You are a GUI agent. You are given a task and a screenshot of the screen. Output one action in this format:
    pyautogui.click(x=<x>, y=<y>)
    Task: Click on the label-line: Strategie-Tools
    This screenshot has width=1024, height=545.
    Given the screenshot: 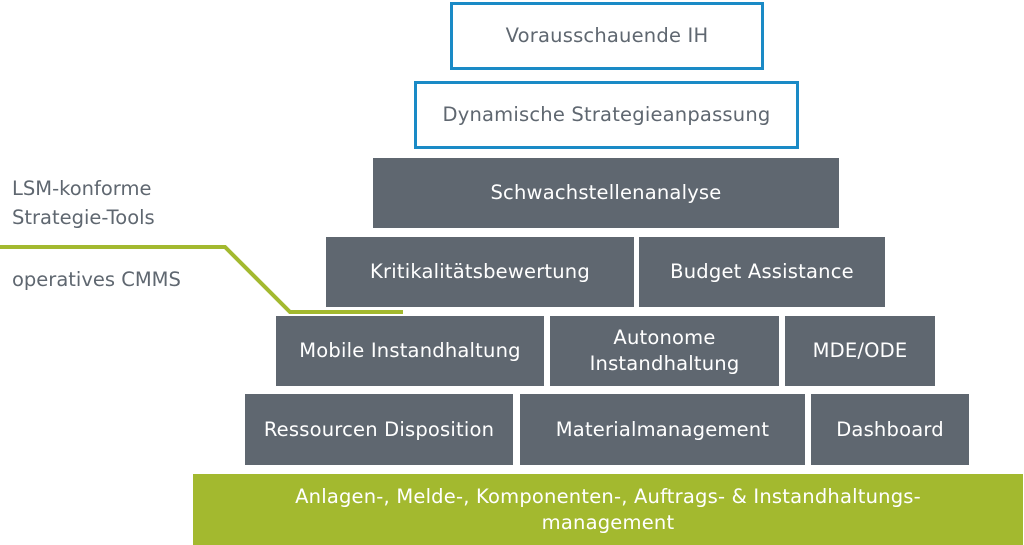 What is the action you would take?
    pyautogui.click(x=83, y=217)
    